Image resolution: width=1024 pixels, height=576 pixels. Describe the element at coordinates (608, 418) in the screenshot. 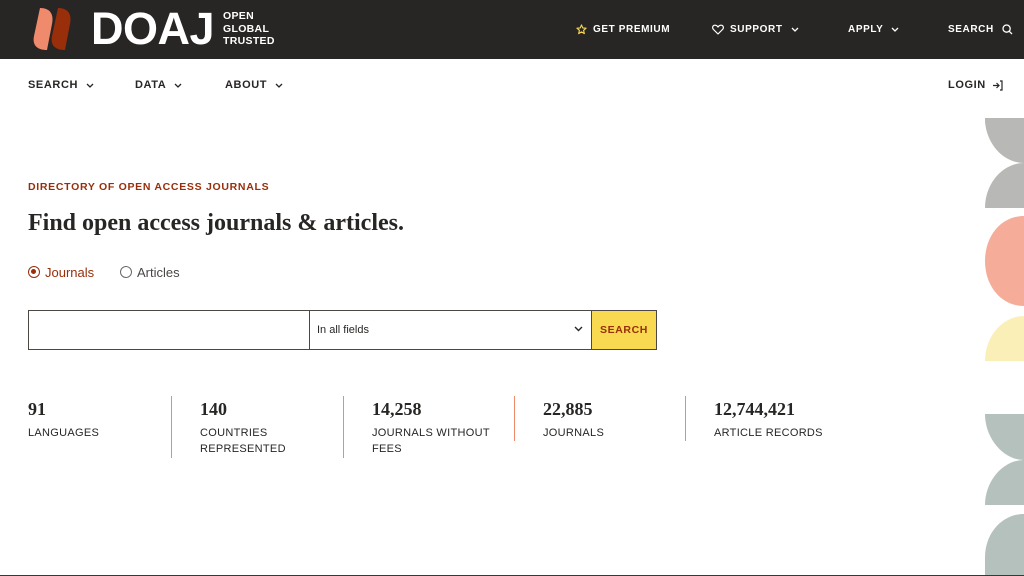

I see `stat-journals: 22,885 JOURNALS` at that location.